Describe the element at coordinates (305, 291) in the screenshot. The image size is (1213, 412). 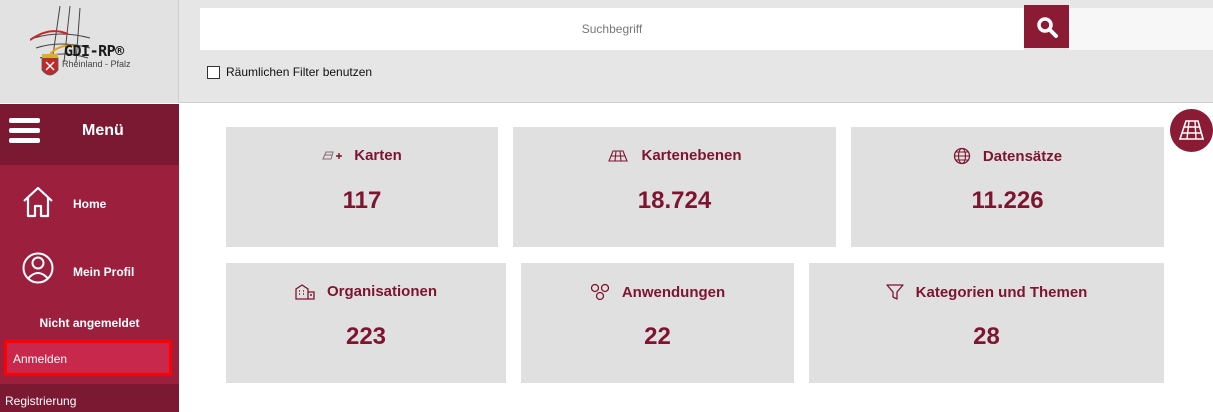
I see `buildings-icon` at that location.